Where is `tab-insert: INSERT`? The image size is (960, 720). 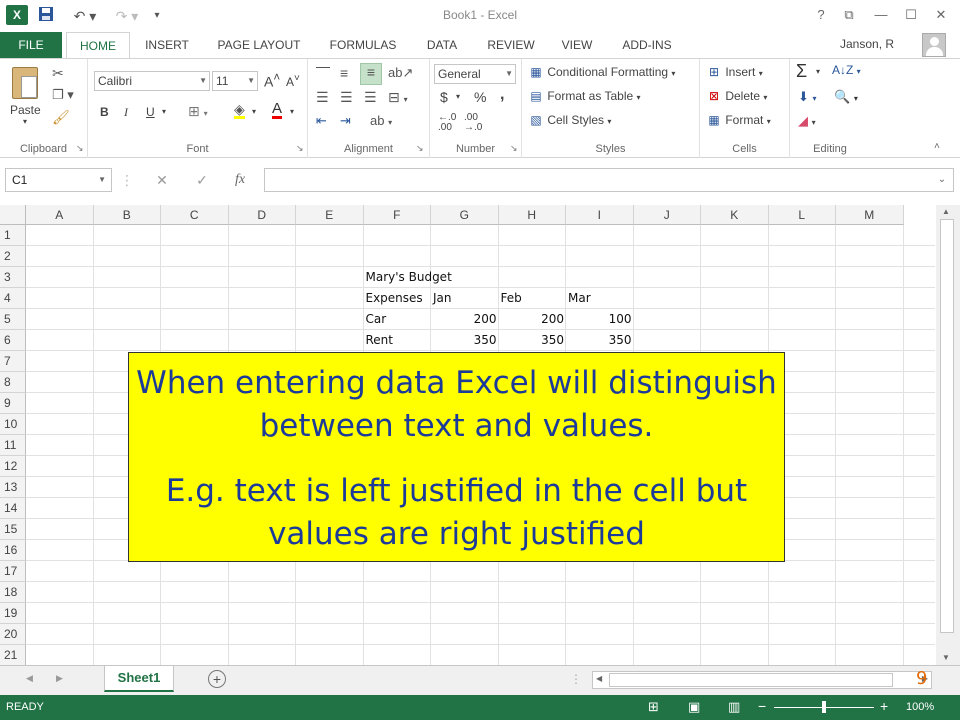
tab-insert: INSERT is located at coordinates (167, 45).